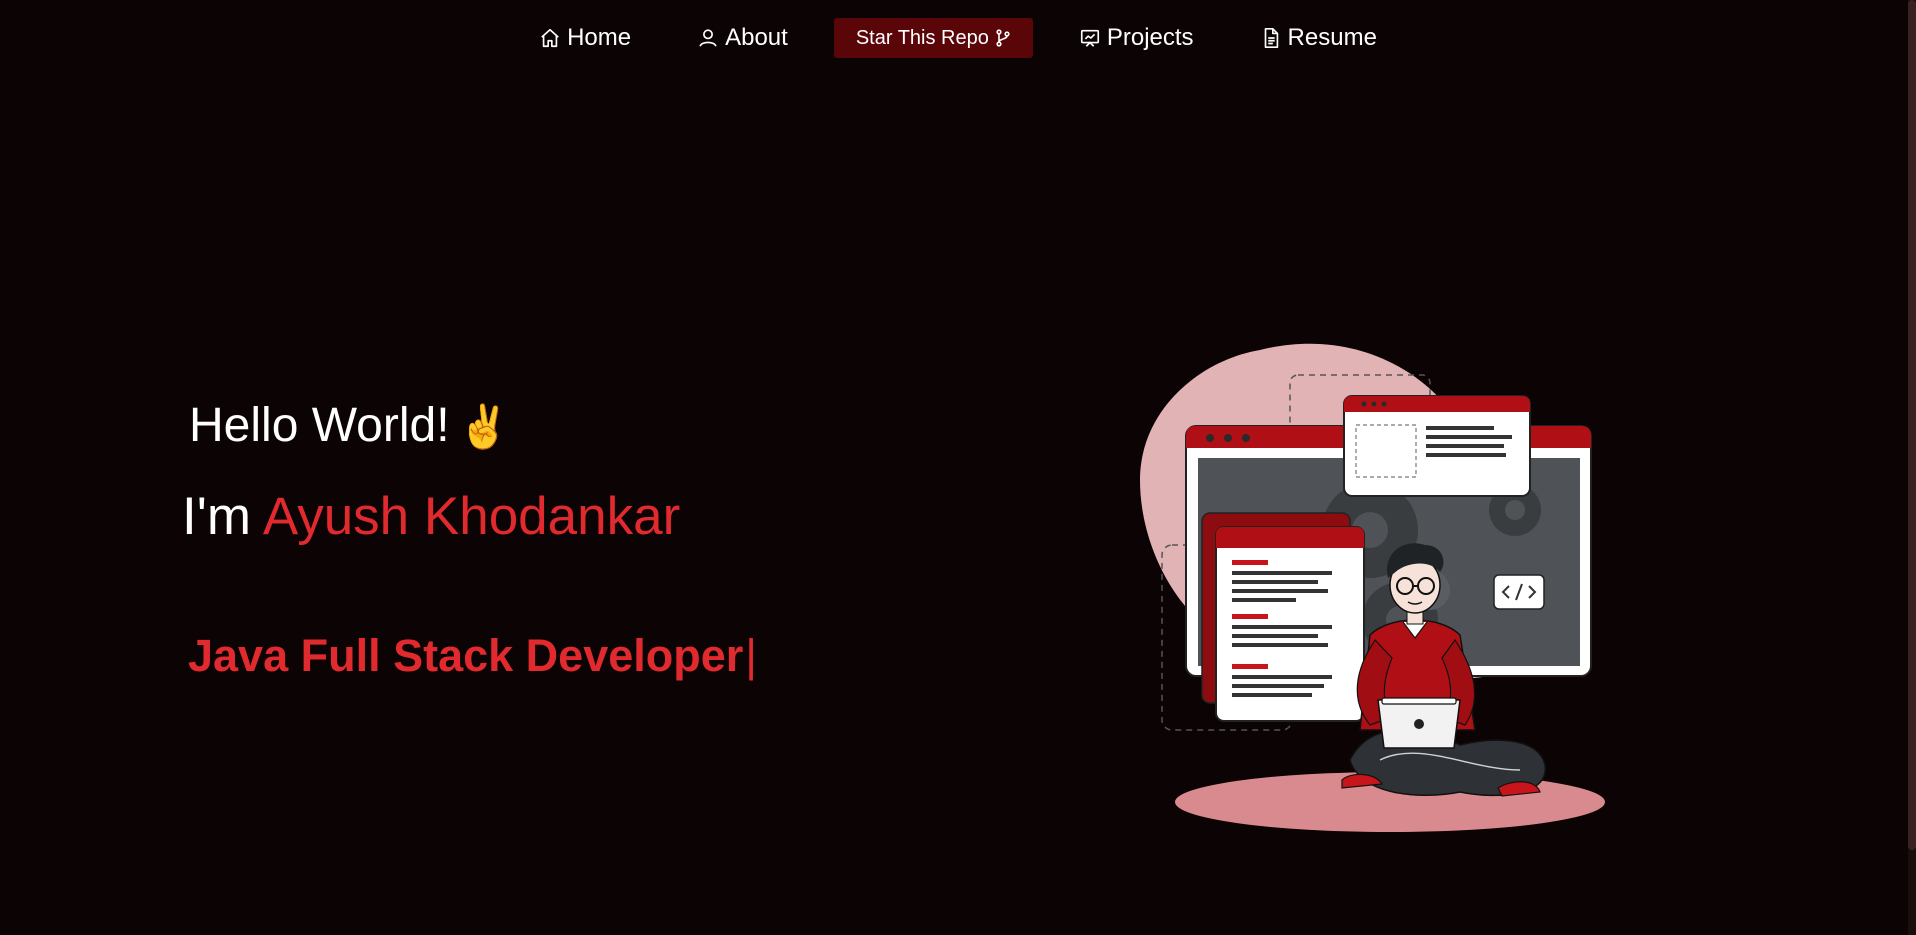  What do you see at coordinates (550, 38) in the screenshot?
I see `home-icon` at bounding box center [550, 38].